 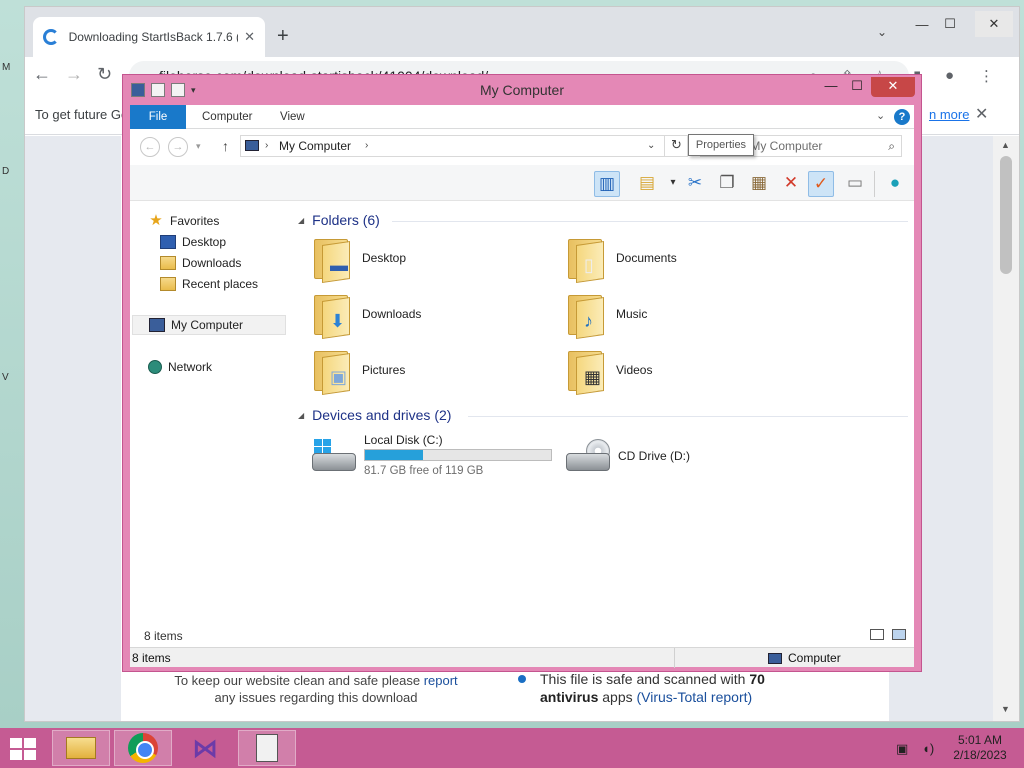 What do you see at coordinates (168, 242) in the screenshot?
I see `desktop-icon` at bounding box center [168, 242].